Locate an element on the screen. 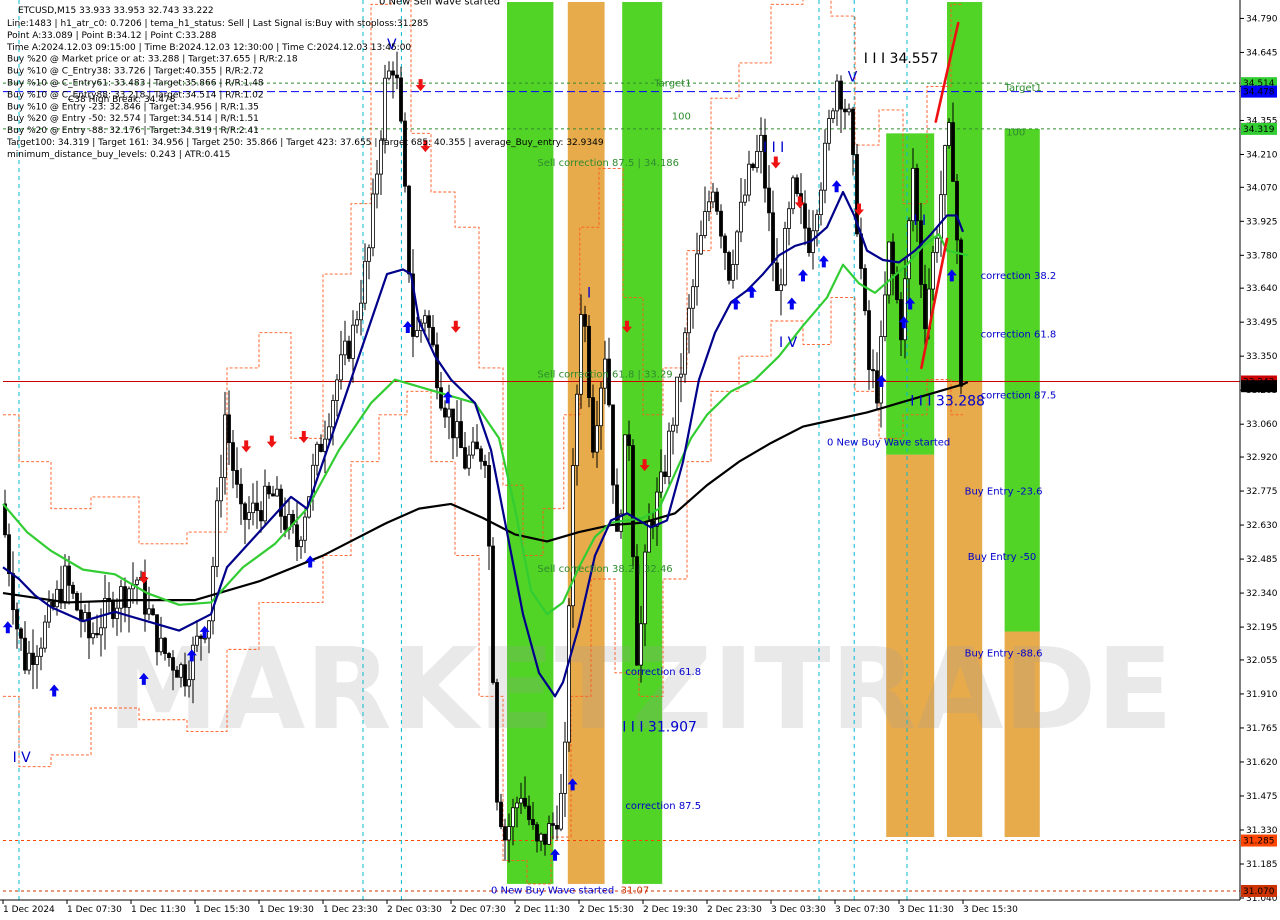 The width and height of the screenshot is (1280, 920). price-label-text: 34.319 is located at coordinates (1259, 130).